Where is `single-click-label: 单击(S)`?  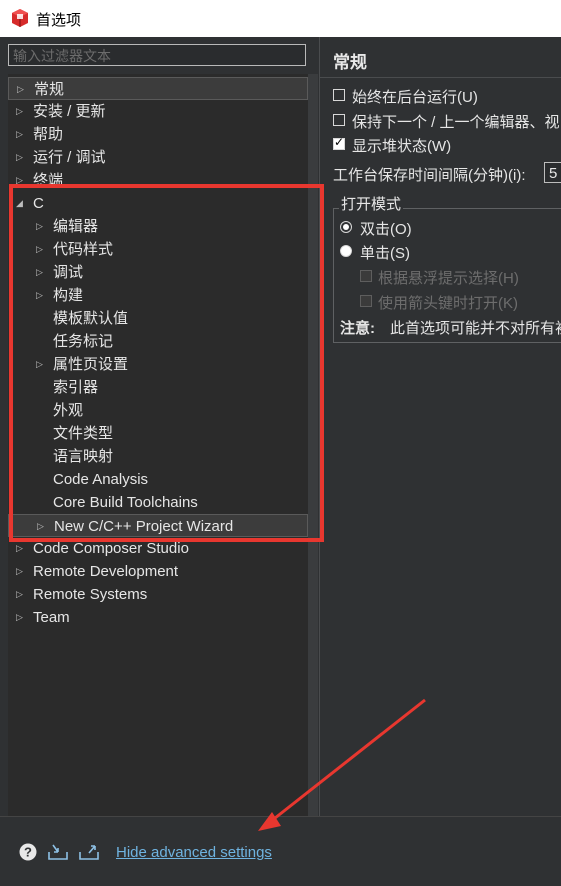
single-click-label: 单击(S) is located at coordinates (385, 253).